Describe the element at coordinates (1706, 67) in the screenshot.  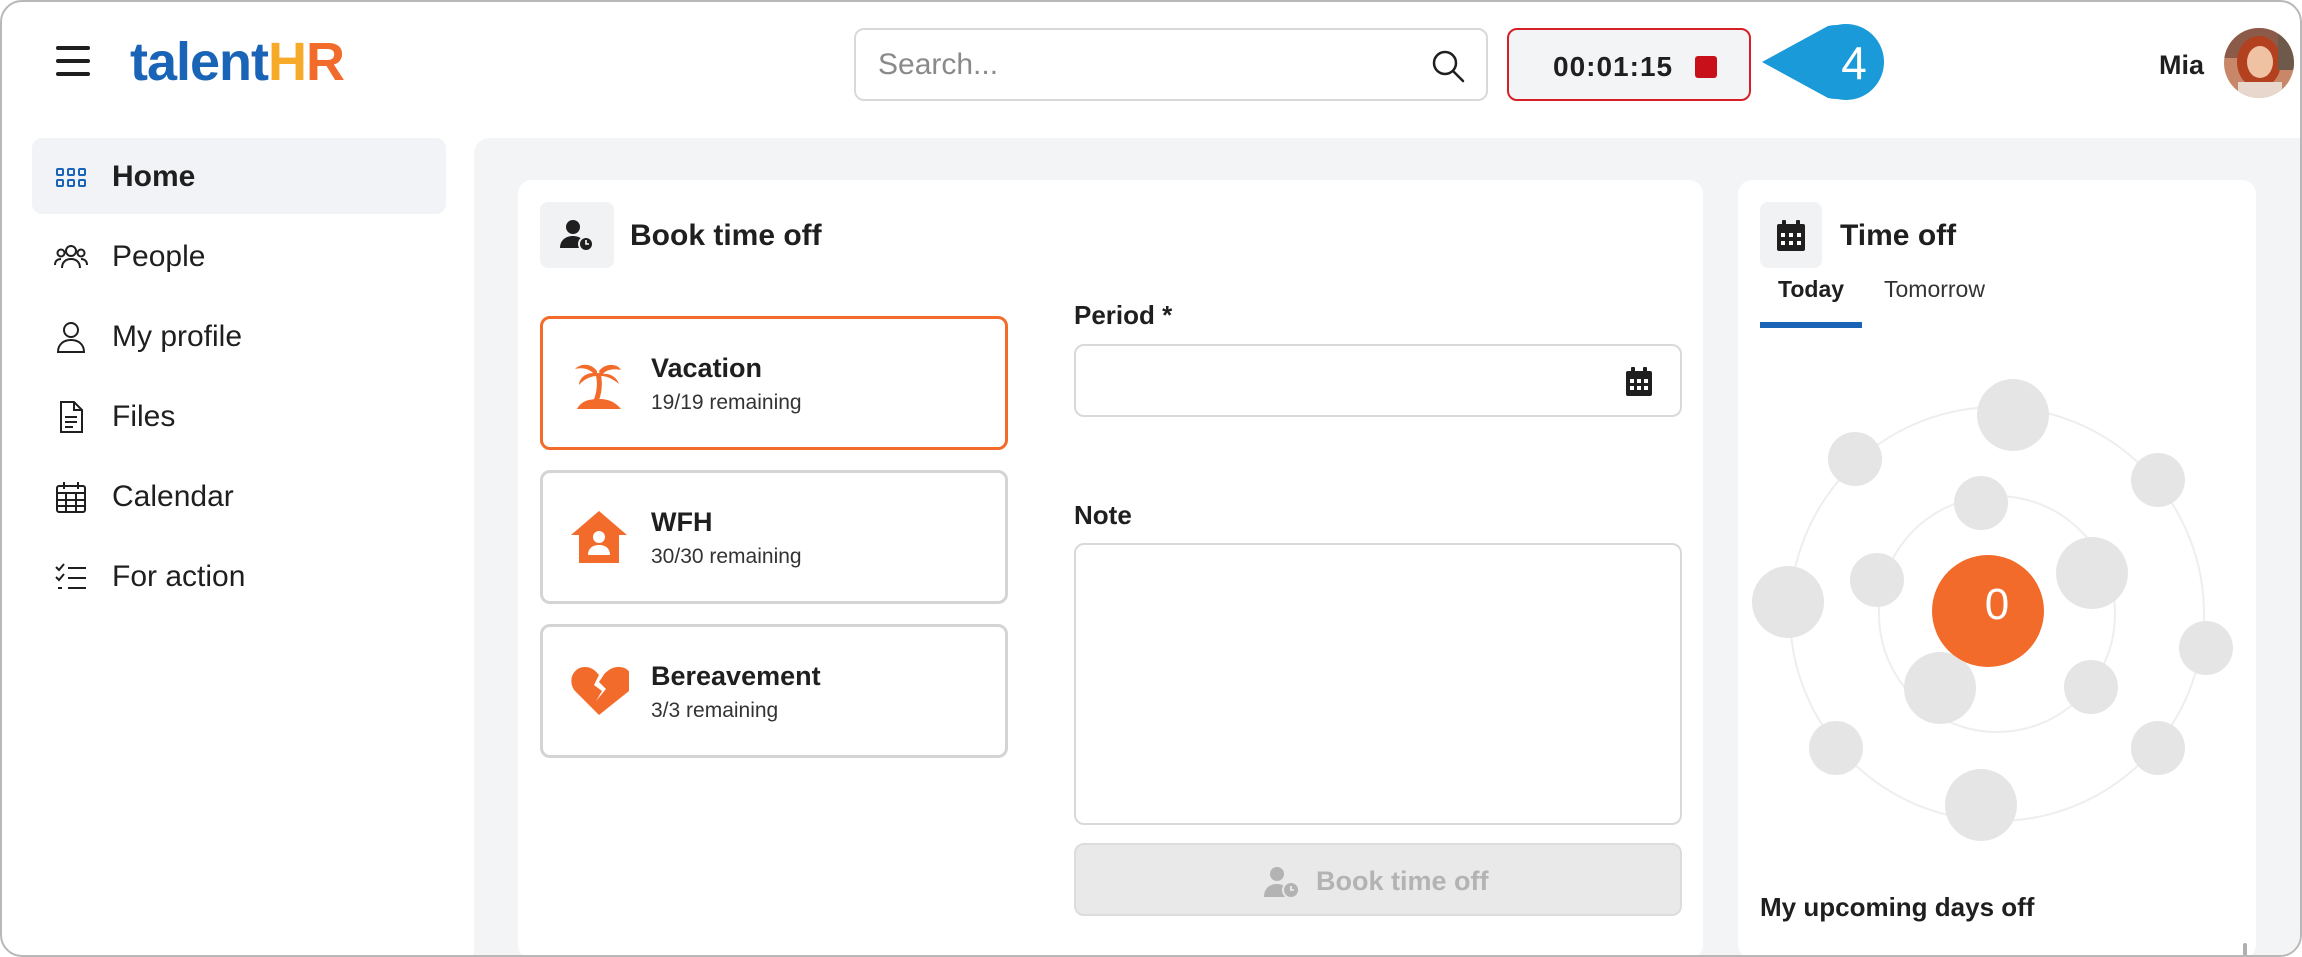
I see `stop-icon` at that location.